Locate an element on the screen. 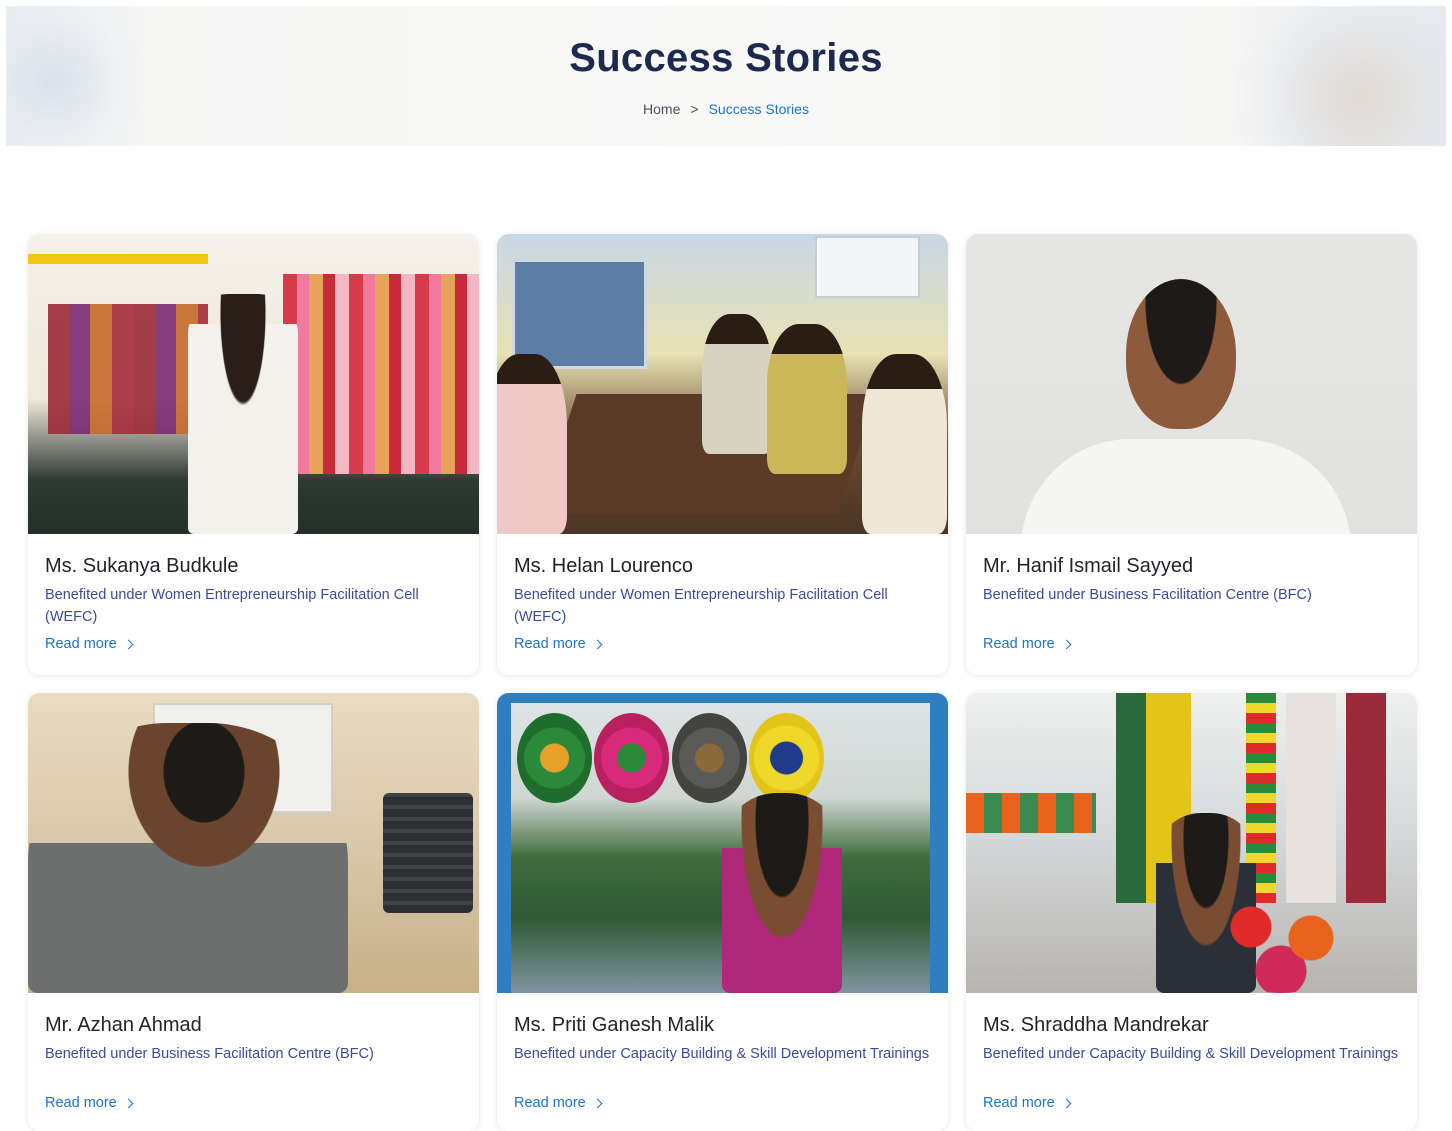 This screenshot has width=1452, height=1131. breadcrumb: Home > Success Stories is located at coordinates (726, 109).